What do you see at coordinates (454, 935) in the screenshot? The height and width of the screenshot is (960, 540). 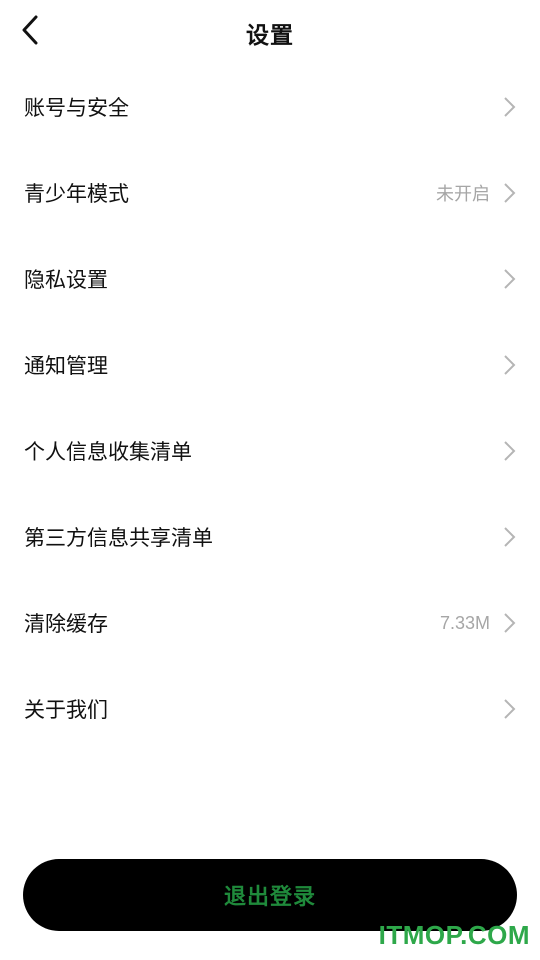 I see `watermark: ITMOP.COM` at bounding box center [454, 935].